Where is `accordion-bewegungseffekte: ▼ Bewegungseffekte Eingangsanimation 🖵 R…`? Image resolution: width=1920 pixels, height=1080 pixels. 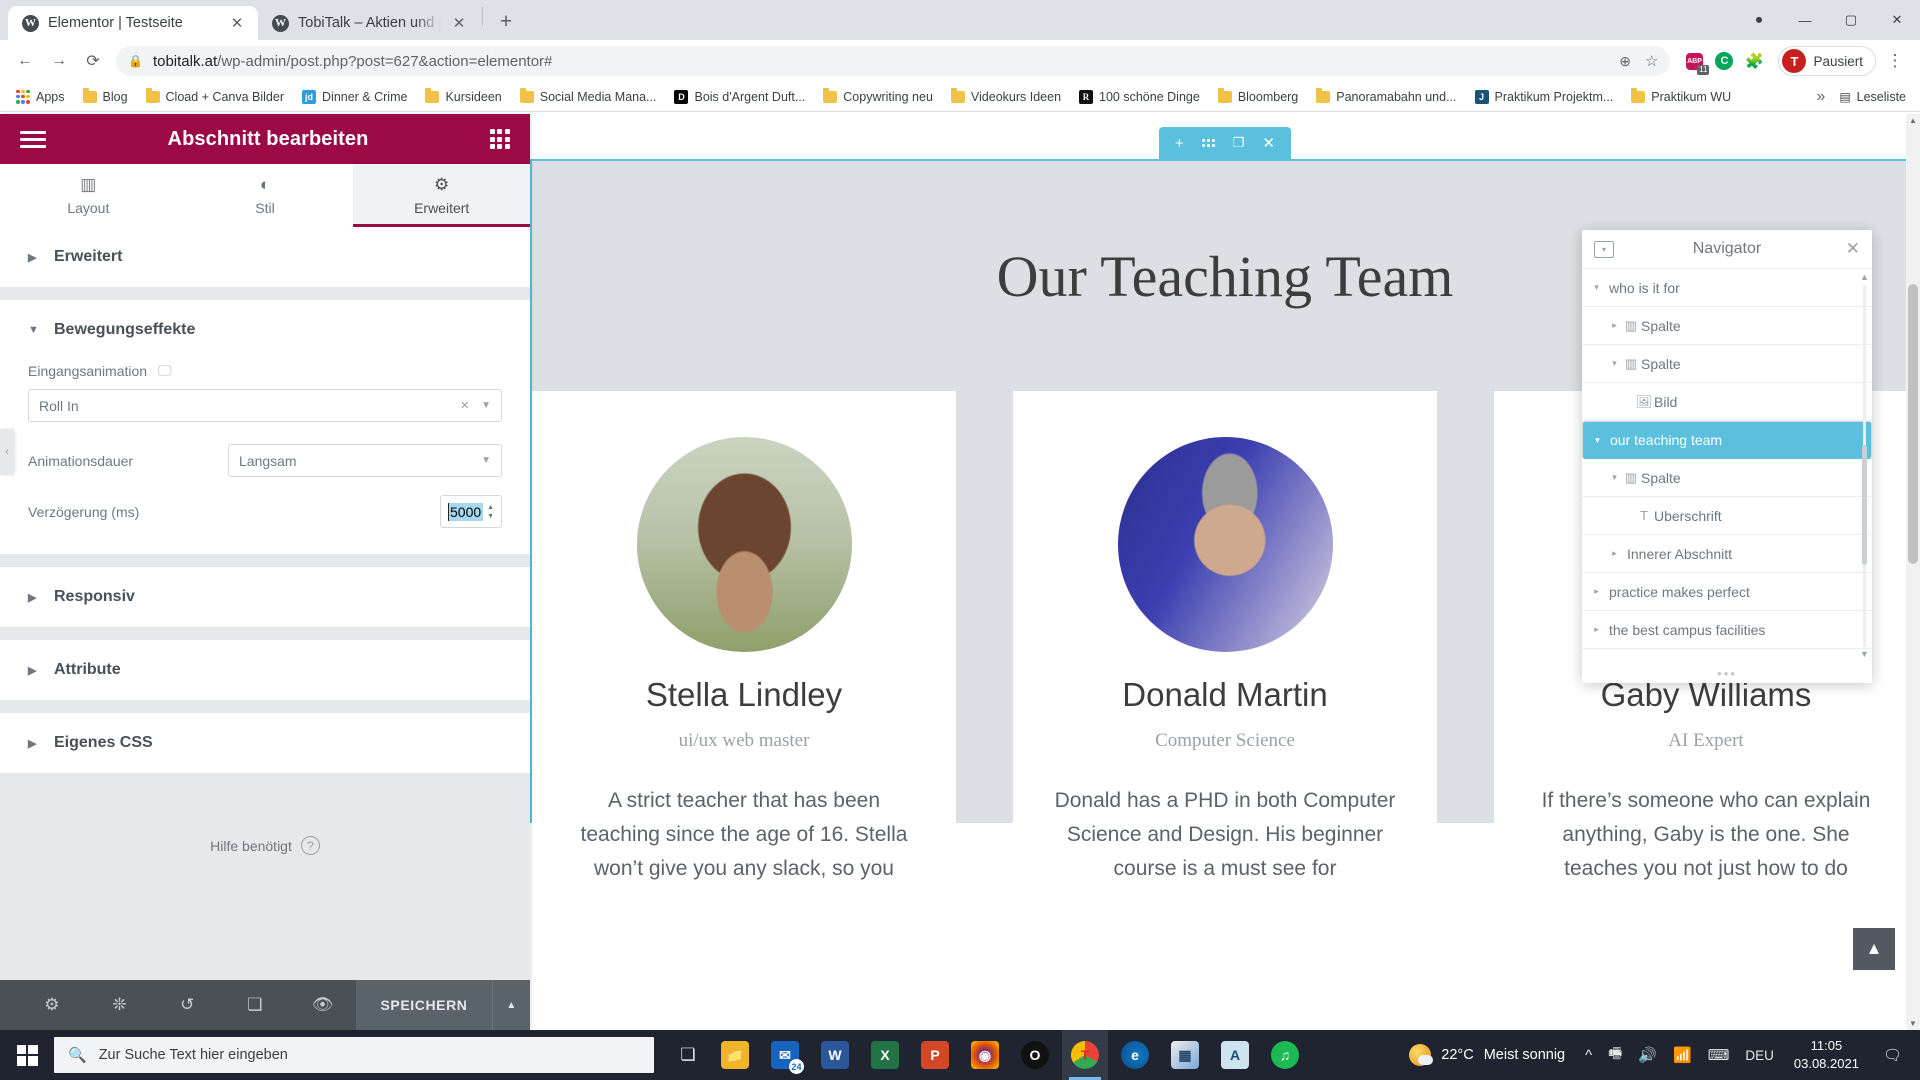
accordion-bewegungseffekte: ▼ Bewegungseffekte Eingangsanimation 🖵 R… is located at coordinates (265, 427).